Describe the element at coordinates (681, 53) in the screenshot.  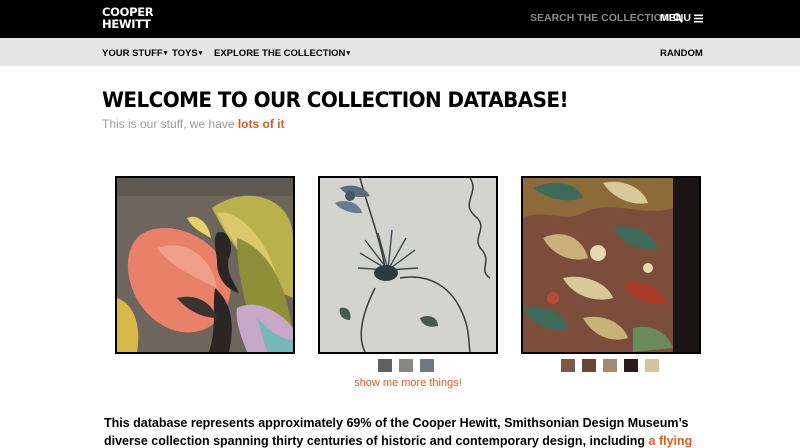
I see `nav-random: RANDOM` at that location.